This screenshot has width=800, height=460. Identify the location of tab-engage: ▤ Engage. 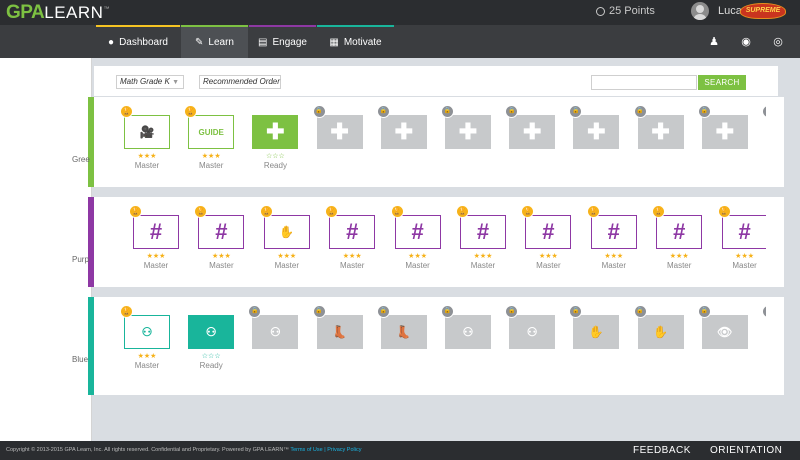
(282, 41).